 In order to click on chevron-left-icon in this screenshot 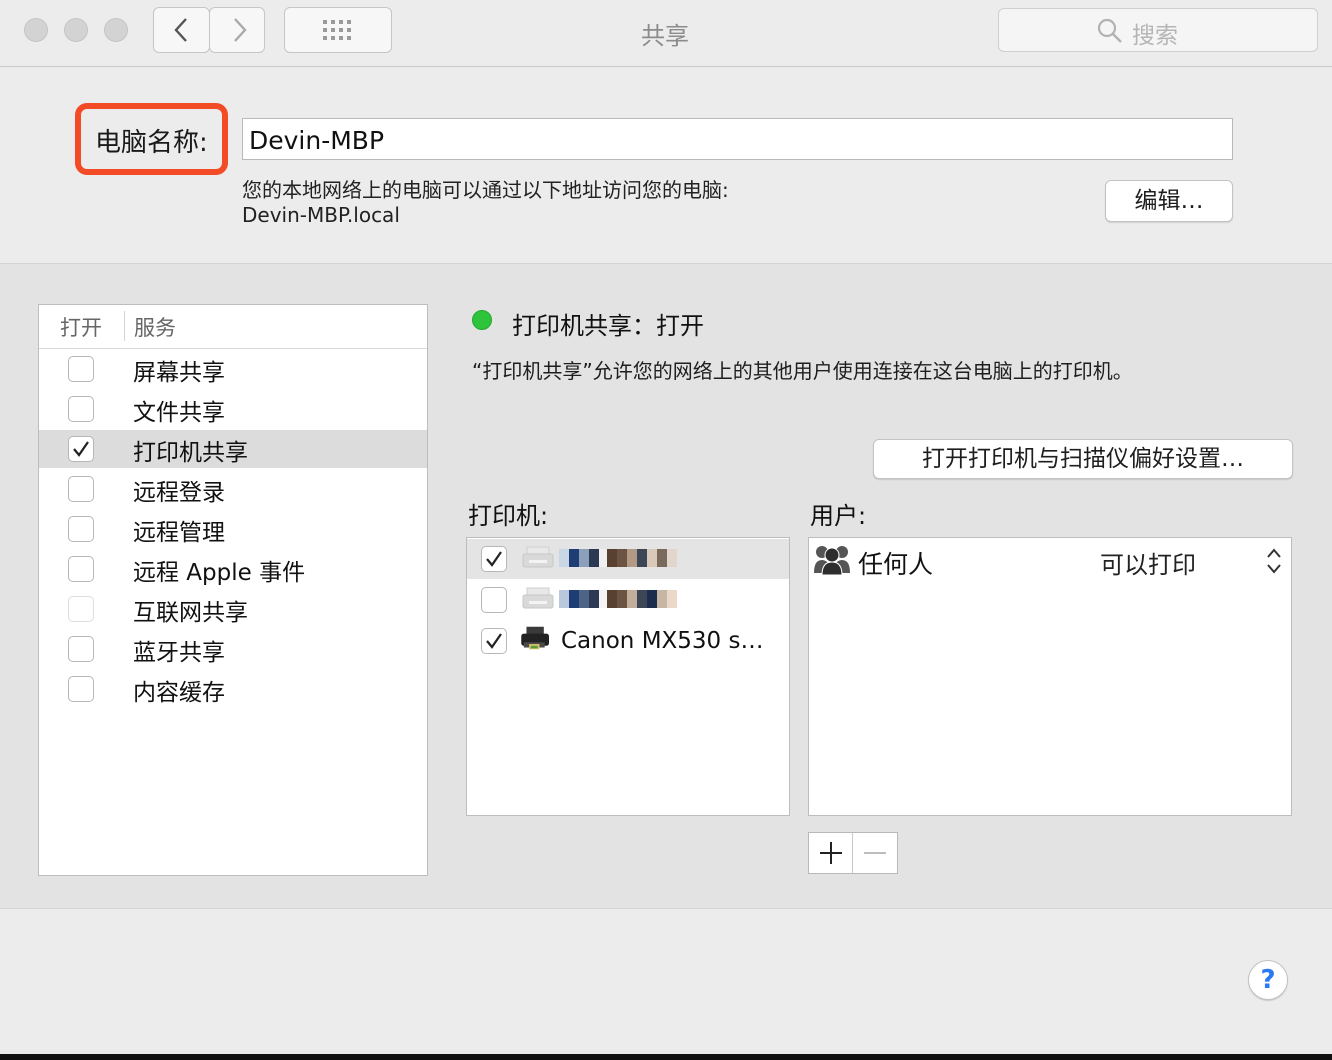, I will do `click(180, 30)`.